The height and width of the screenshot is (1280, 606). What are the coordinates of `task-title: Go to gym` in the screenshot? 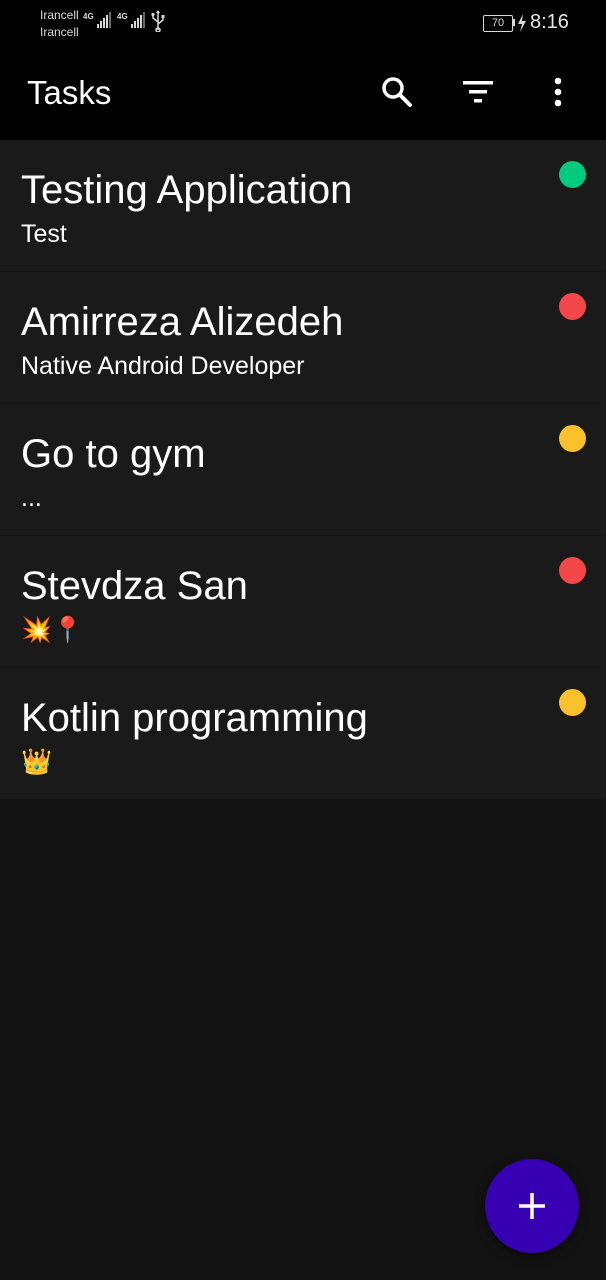 It's located at (113, 454).